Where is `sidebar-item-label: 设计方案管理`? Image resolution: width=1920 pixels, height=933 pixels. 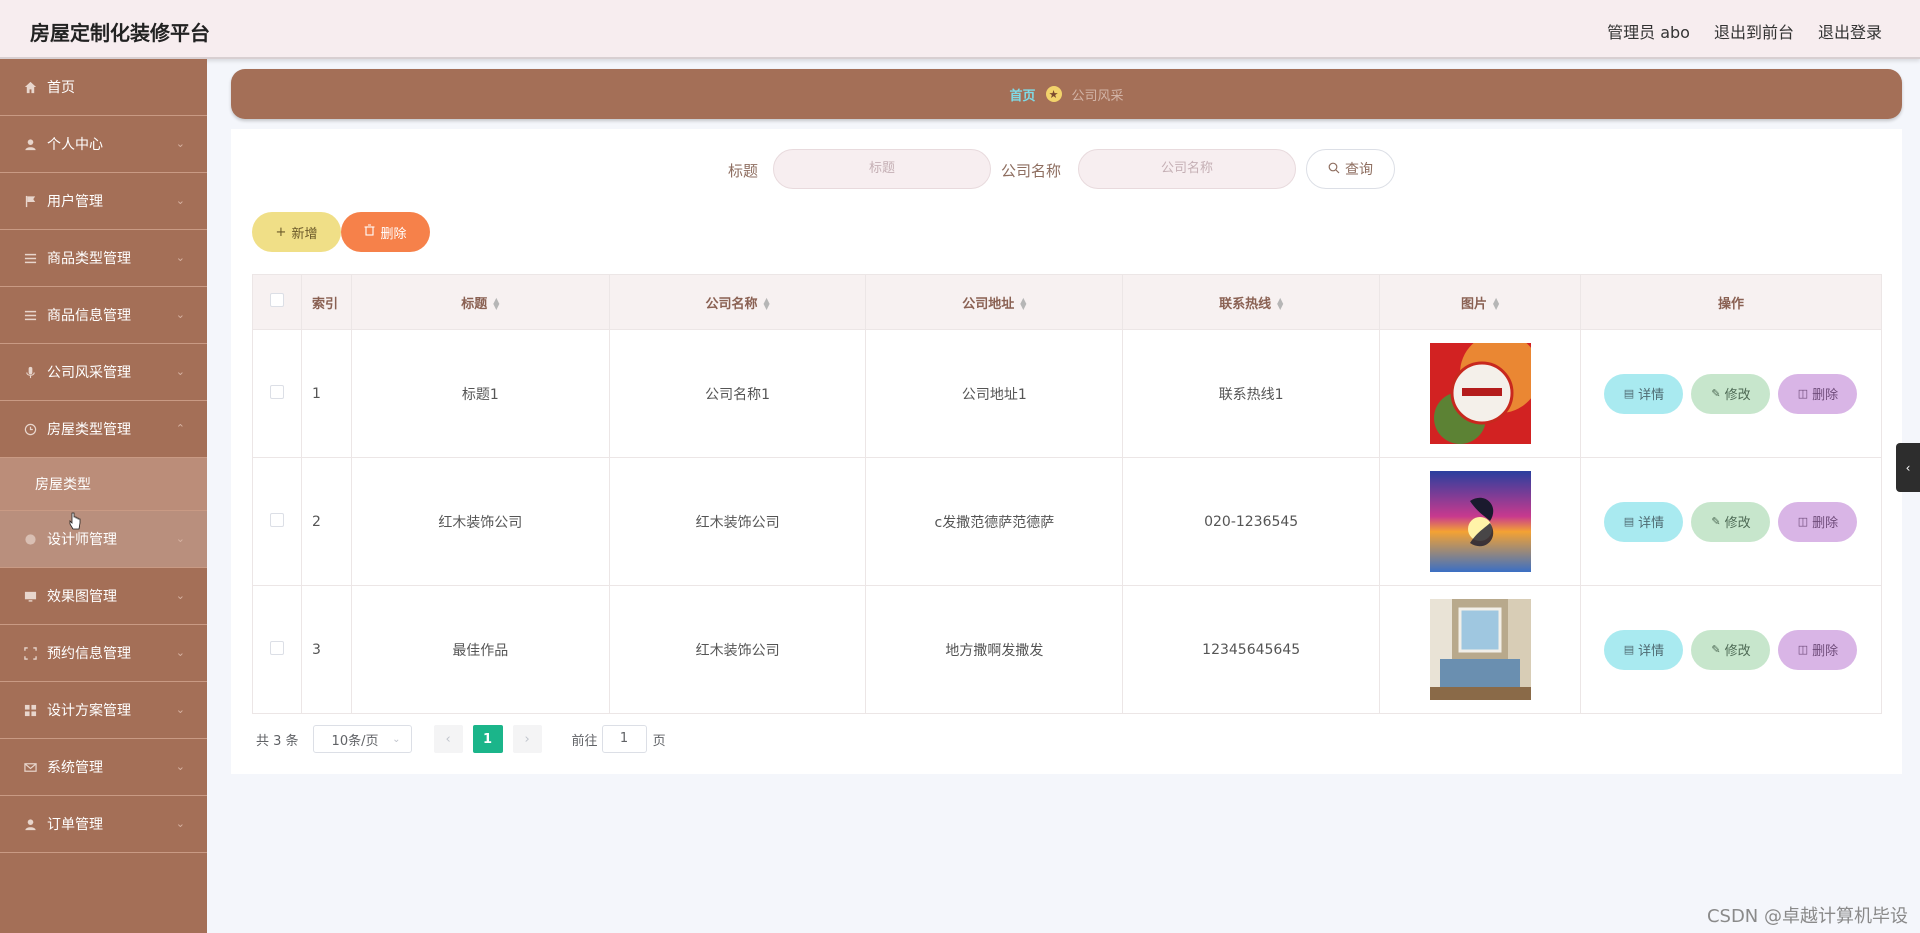
sidebar-item-label: 设计方案管理 is located at coordinates (89, 711).